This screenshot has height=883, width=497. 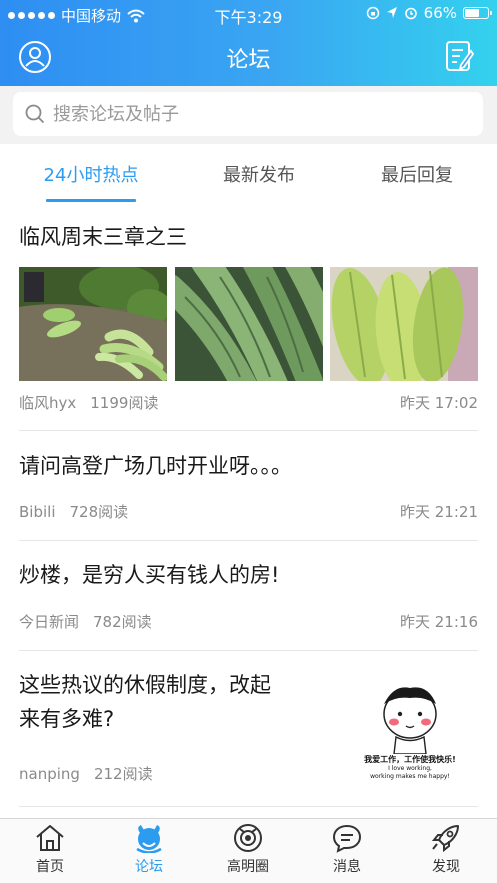 I want to click on bottom-tab-bar: 首页 论坛 高明圈 消息 发现, so click(x=248, y=850).